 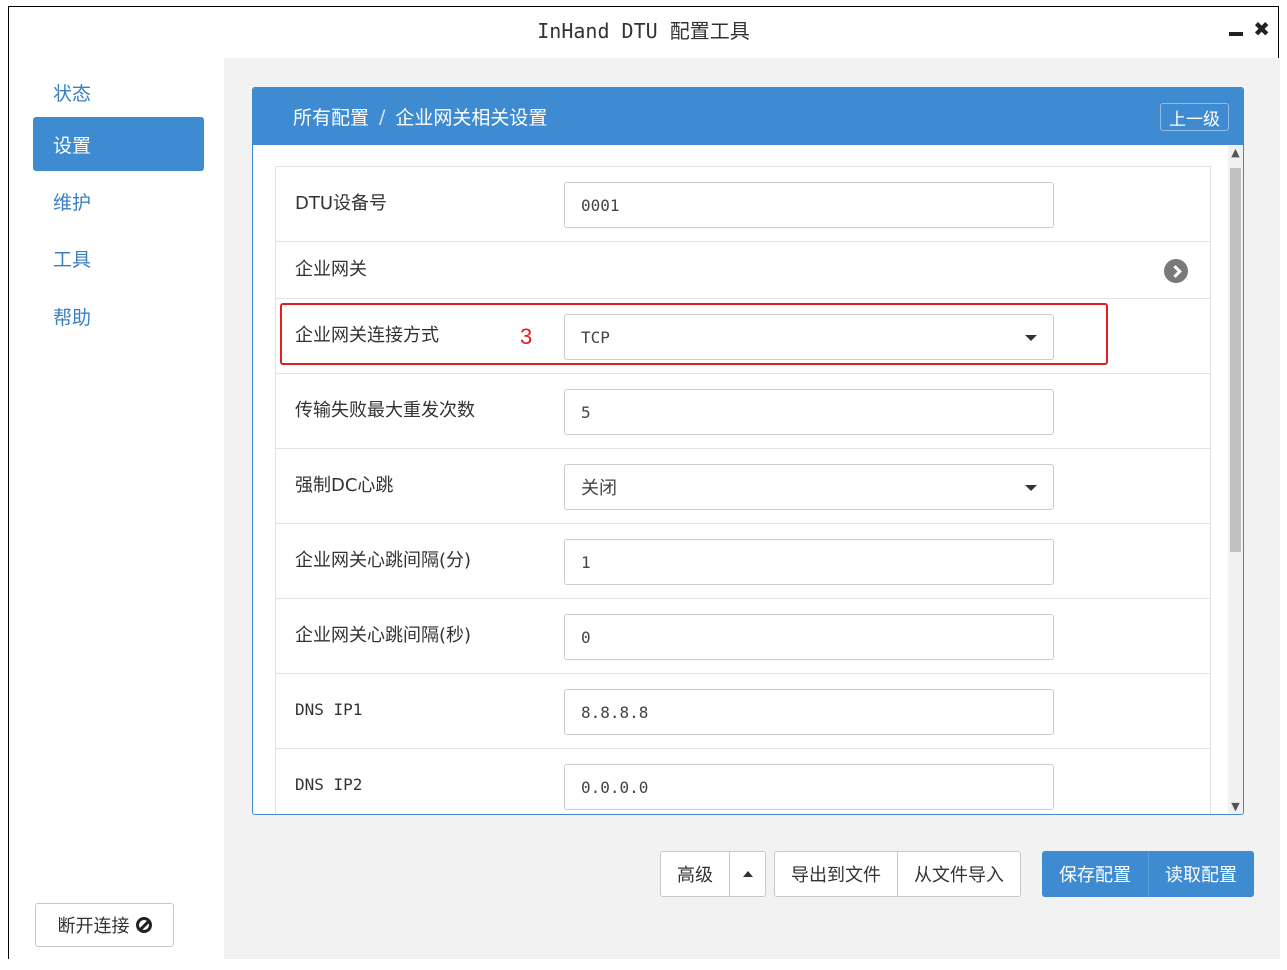 What do you see at coordinates (809, 712) in the screenshot?
I see `dns-ip1-input: 8.8.8.8` at bounding box center [809, 712].